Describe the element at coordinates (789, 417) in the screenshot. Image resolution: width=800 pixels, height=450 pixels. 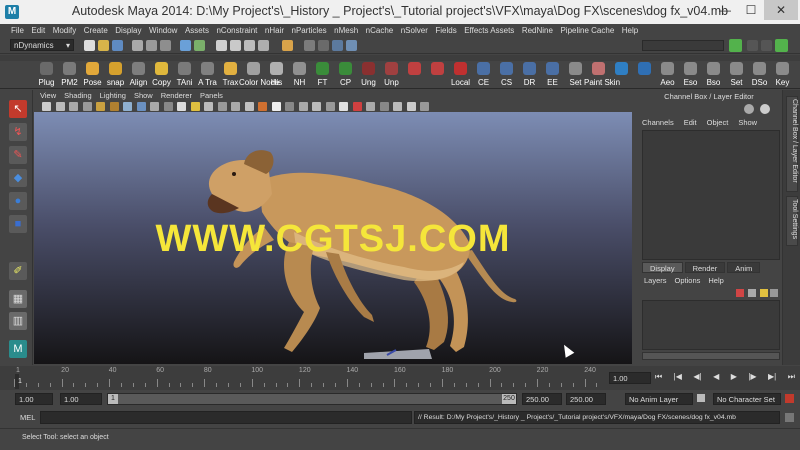
I see `script-editor-icon` at that location.